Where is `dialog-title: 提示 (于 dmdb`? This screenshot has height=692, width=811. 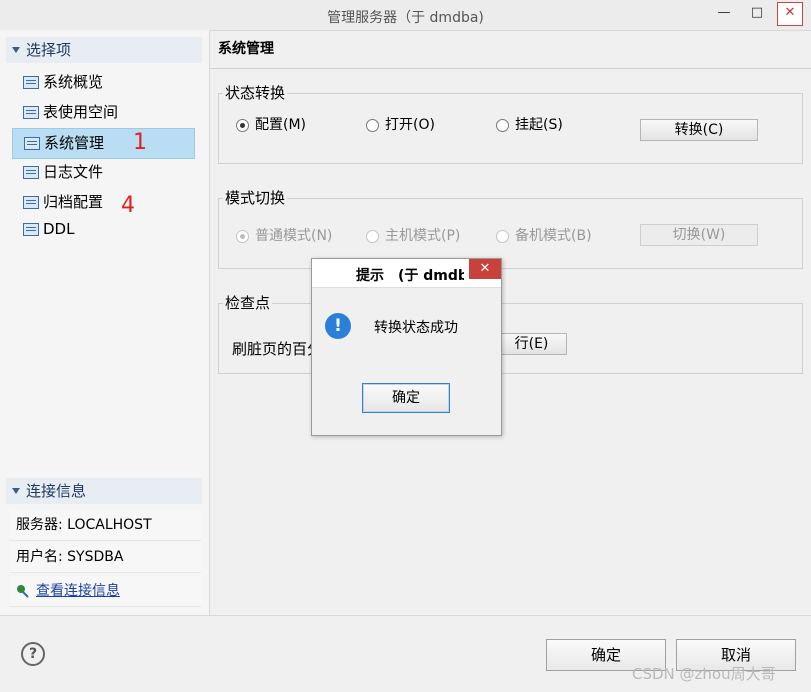 dialog-title: 提示 (于 dmdb is located at coordinates (410, 276).